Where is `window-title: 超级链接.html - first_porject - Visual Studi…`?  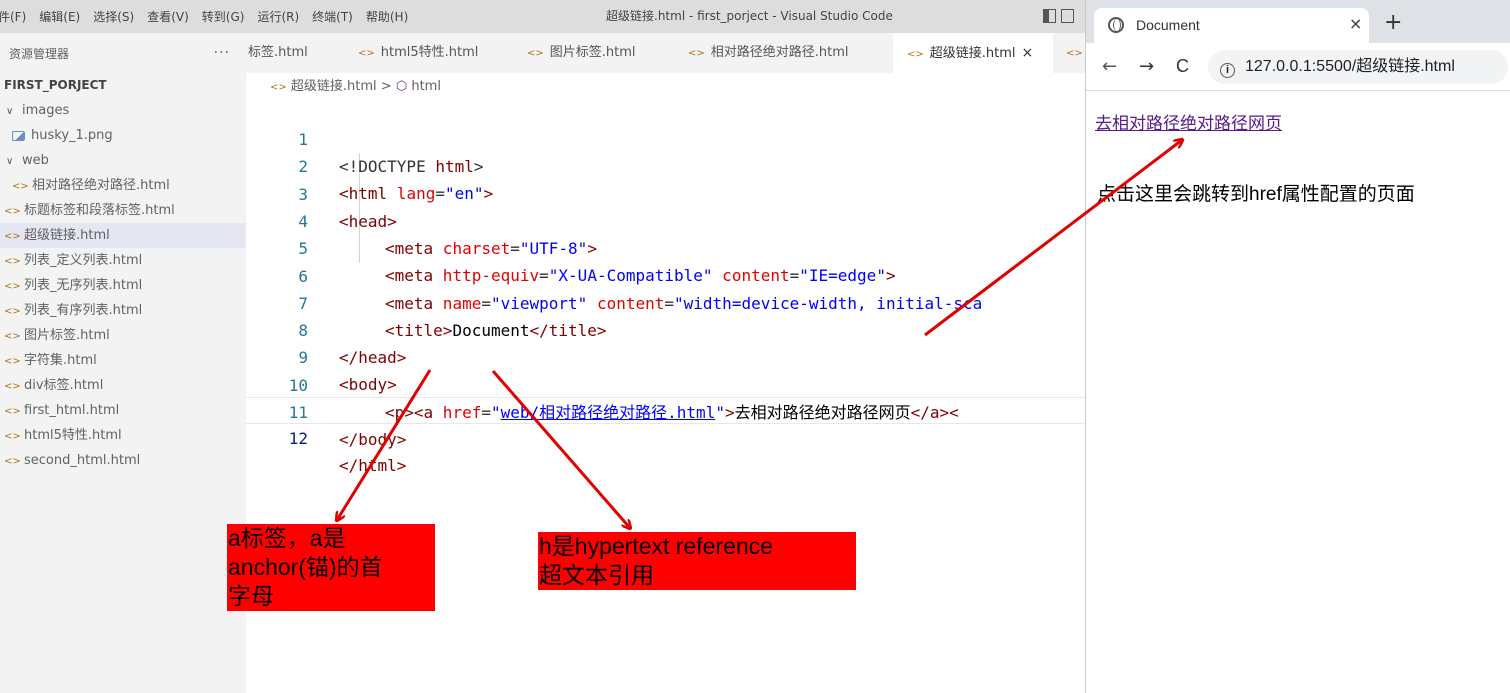
window-title: 超级链接.html - first_porject - Visual Studi… is located at coordinates (749, 16).